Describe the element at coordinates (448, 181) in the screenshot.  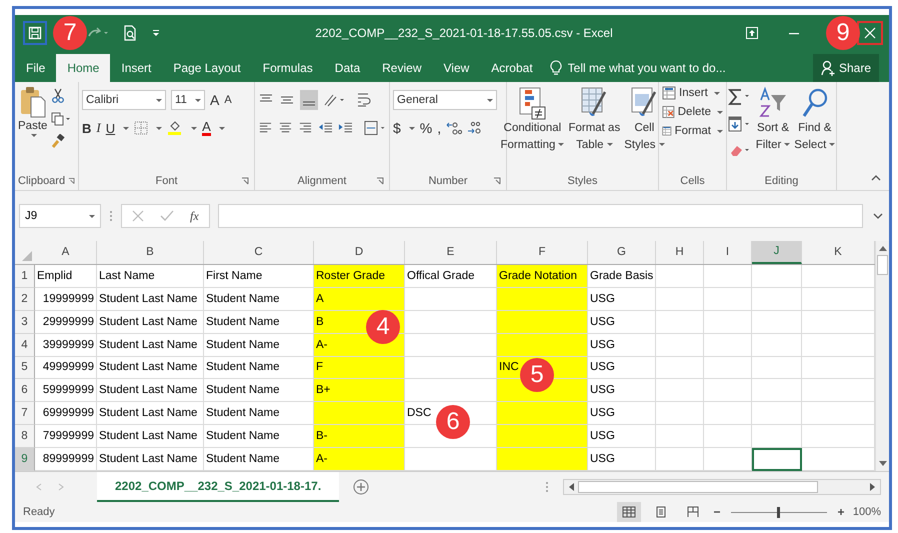
I see `group-label: Number` at that location.